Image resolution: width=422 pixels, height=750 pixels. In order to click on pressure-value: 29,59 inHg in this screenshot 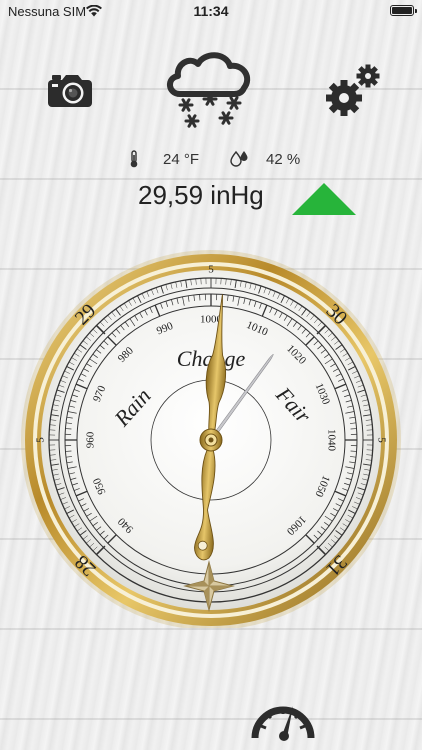, I will do `click(201, 195)`.